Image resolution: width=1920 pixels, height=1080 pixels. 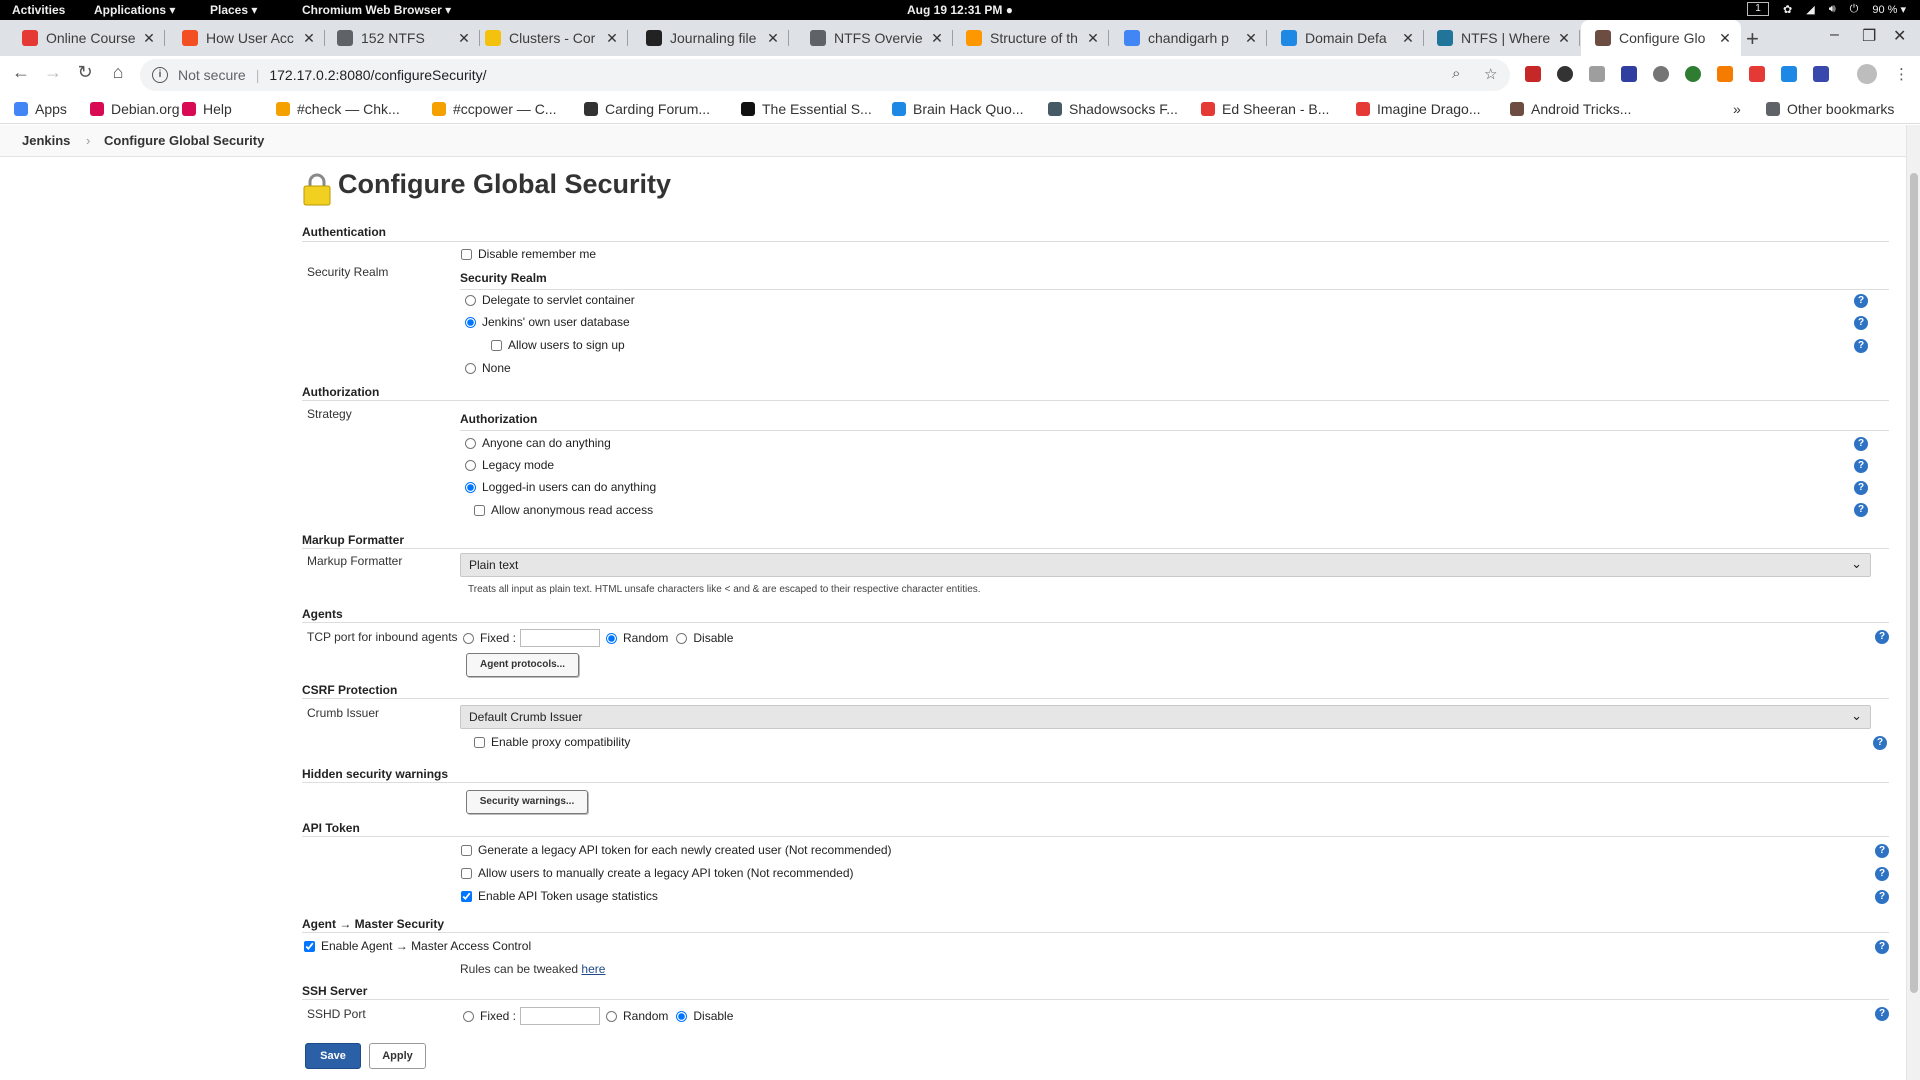 I want to click on tab-9: Domain Defa ✕, so click(x=1345, y=38).